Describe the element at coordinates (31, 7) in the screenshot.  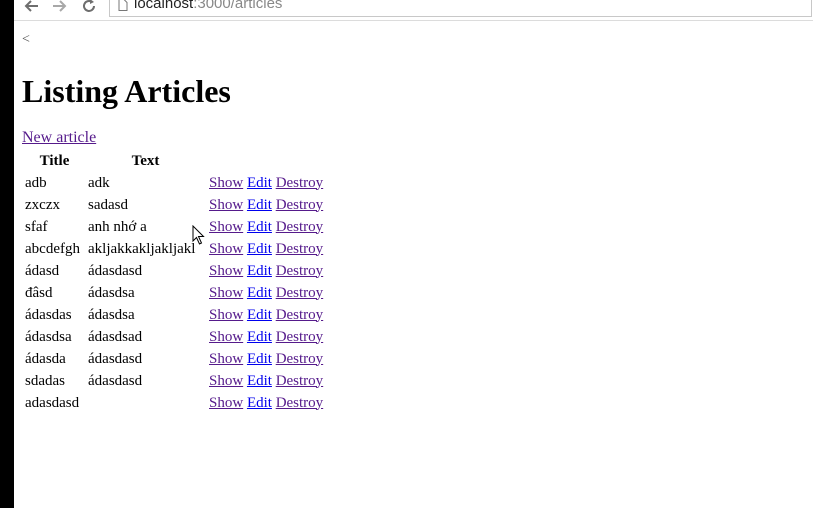
I see `back-arrow-icon` at that location.